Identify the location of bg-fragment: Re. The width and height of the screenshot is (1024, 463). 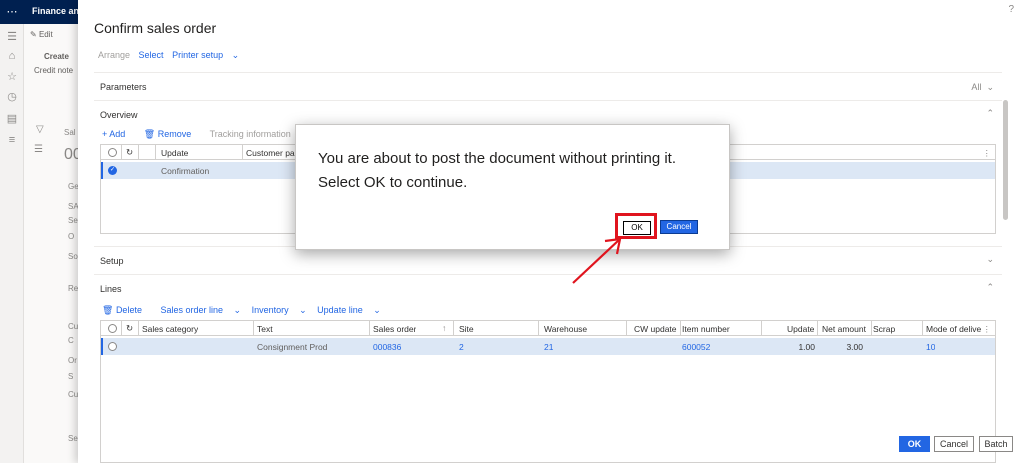
(73, 288).